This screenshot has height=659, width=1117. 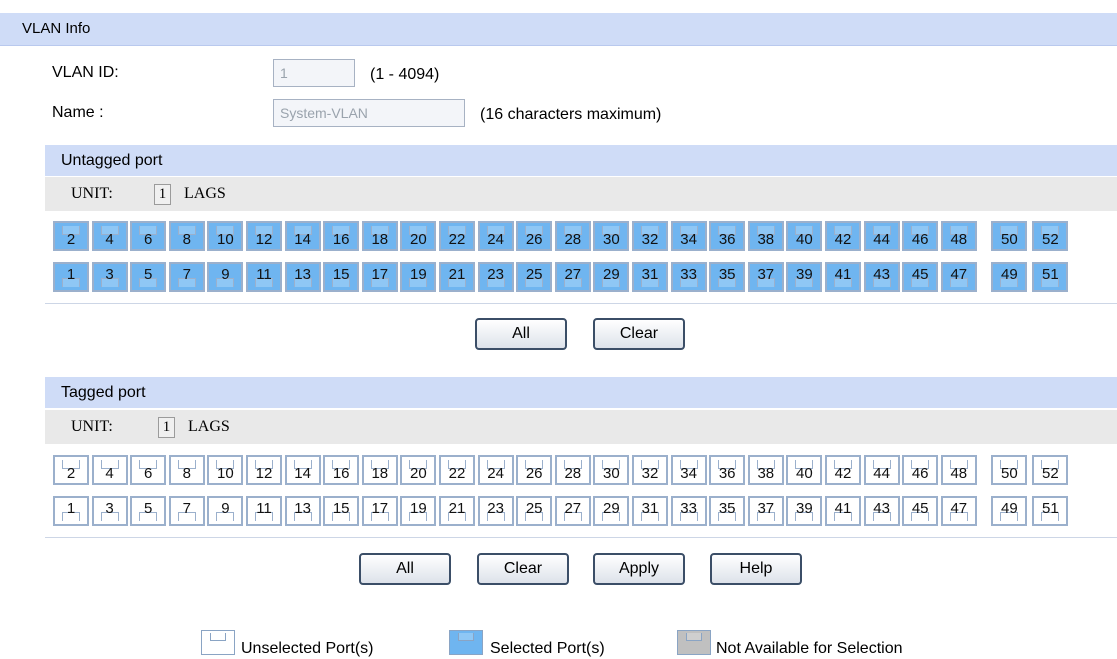 What do you see at coordinates (843, 236) in the screenshot?
I see `untagged-port-42: 42` at bounding box center [843, 236].